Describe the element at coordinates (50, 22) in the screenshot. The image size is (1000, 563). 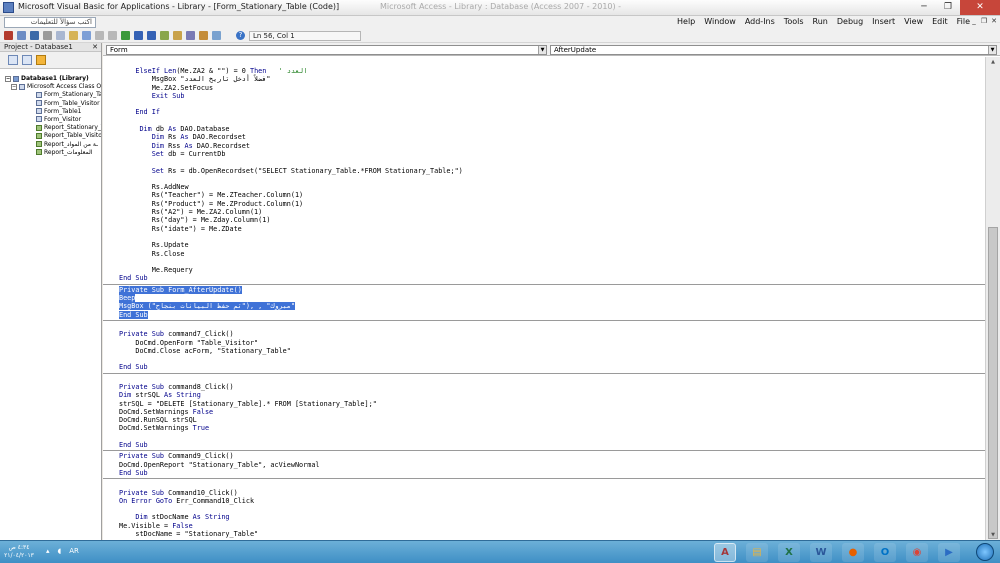
I see `ask-question-input: اكتب سؤالاً للتعليمات` at that location.